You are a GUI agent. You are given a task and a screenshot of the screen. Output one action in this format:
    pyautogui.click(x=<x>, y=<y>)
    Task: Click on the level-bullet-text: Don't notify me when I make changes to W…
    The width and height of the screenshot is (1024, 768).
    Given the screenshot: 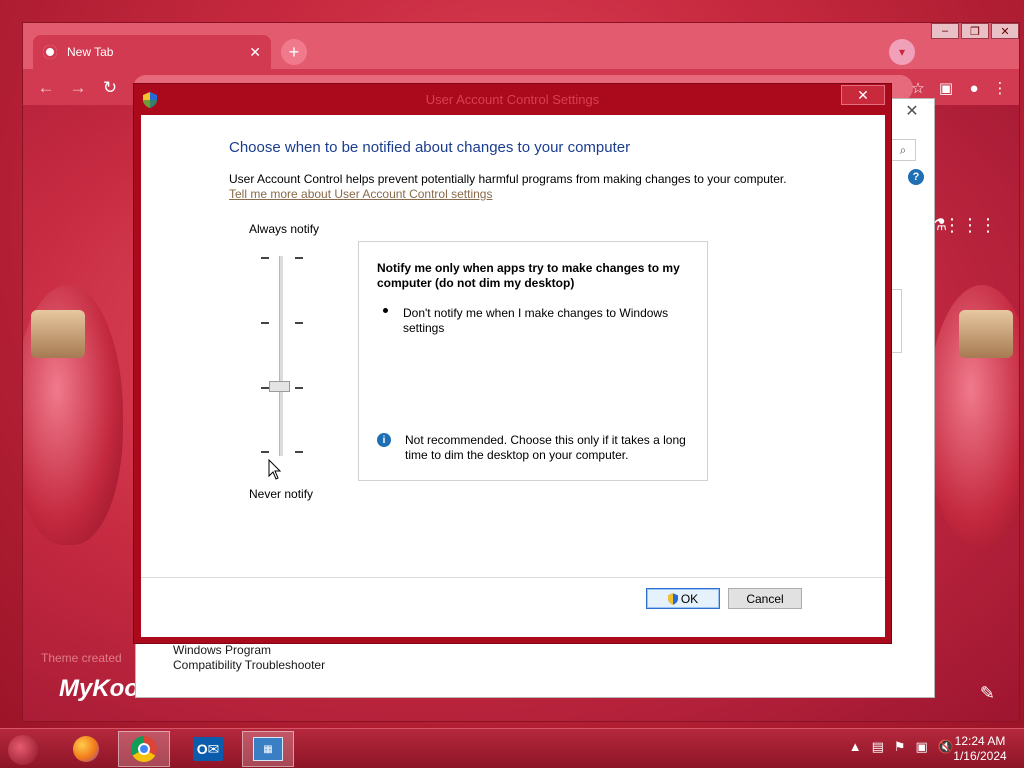 What is the action you would take?
    pyautogui.click(x=536, y=320)
    